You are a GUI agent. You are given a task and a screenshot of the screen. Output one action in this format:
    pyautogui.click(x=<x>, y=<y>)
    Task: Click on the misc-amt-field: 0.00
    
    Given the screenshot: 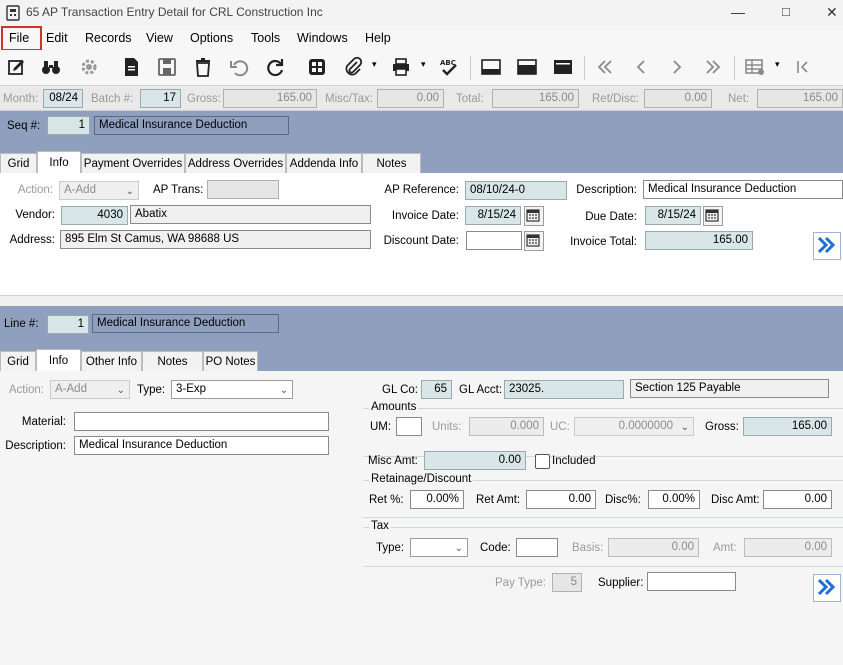 What is the action you would take?
    pyautogui.click(x=475, y=460)
    